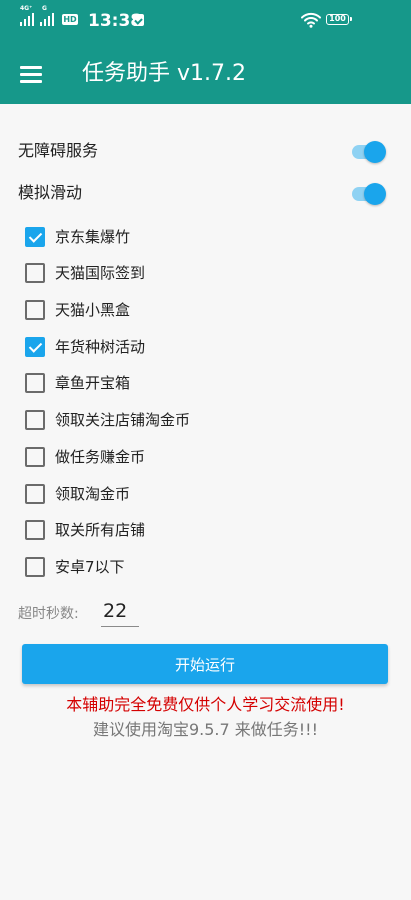 The width and height of the screenshot is (411, 900). I want to click on hd-badge: HD, so click(70, 19).